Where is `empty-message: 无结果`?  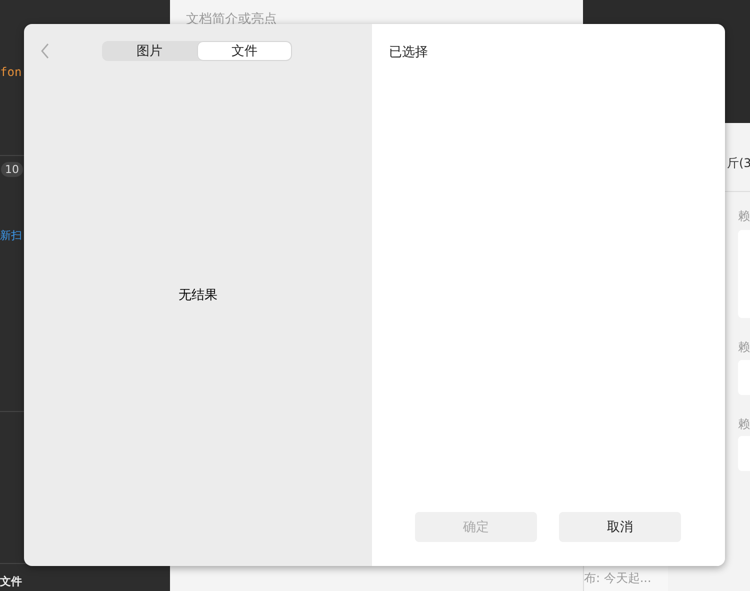 empty-message: 无结果 is located at coordinates (198, 295).